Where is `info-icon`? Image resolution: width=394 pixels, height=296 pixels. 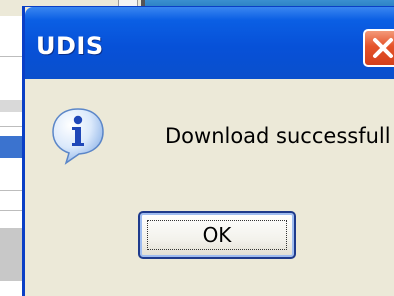
info-icon is located at coordinates (78, 136).